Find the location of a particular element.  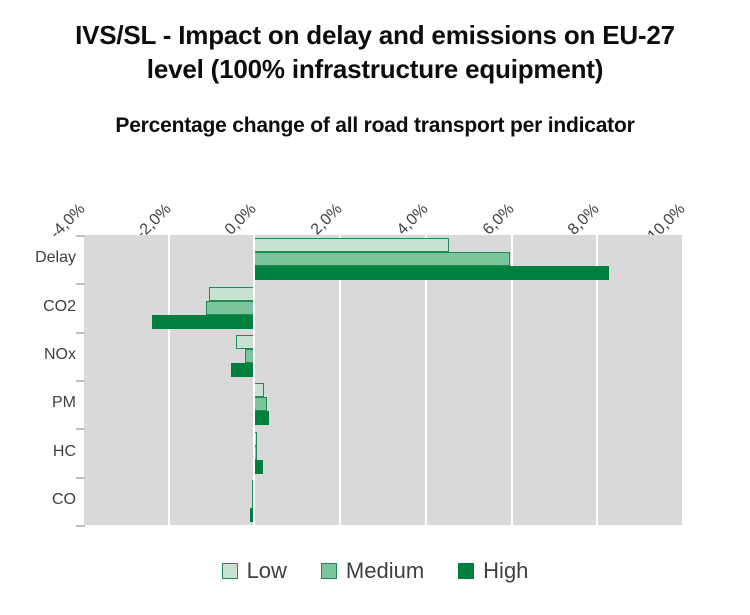

bar-delay-high is located at coordinates (432, 273).